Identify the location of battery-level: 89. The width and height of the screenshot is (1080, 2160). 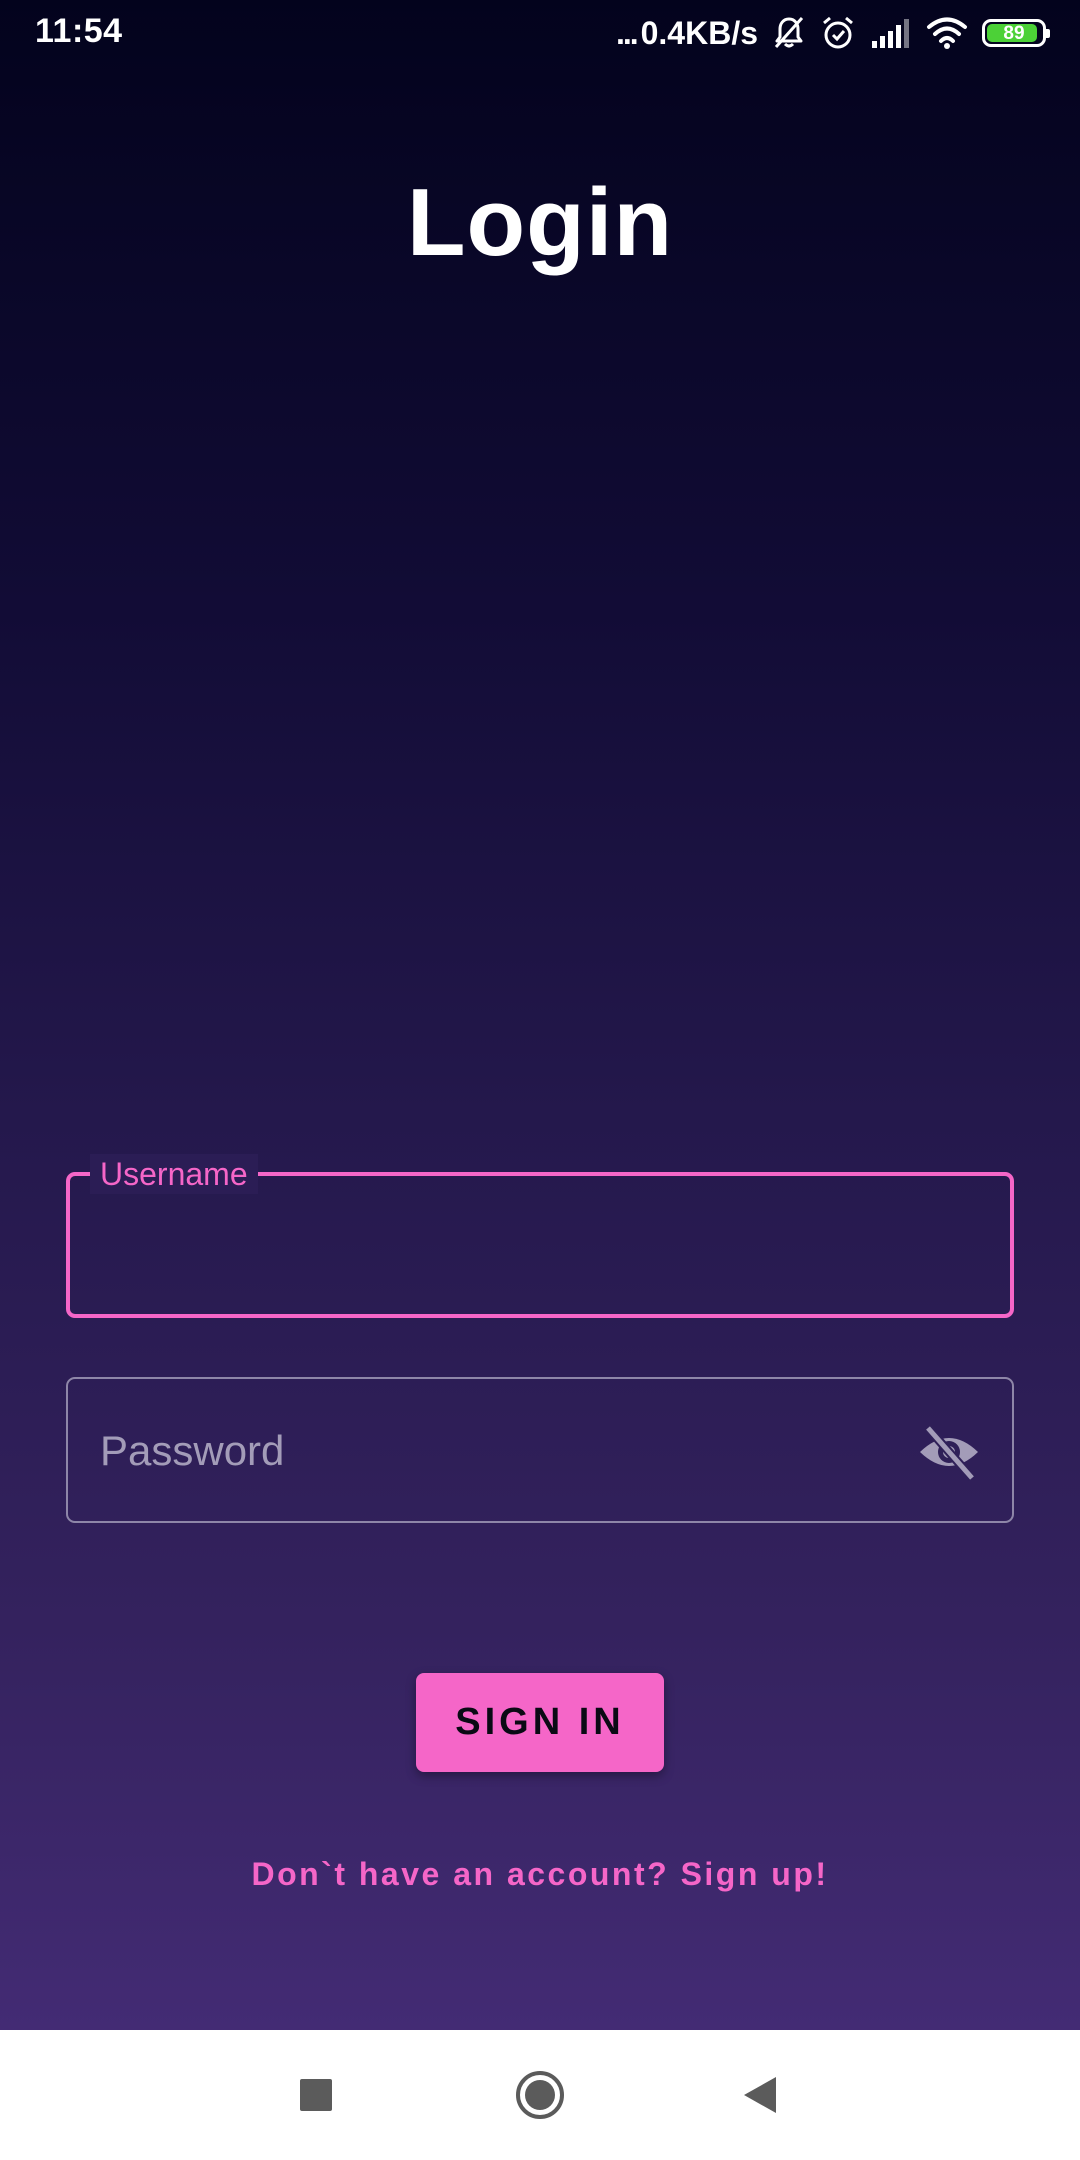
(1014, 33).